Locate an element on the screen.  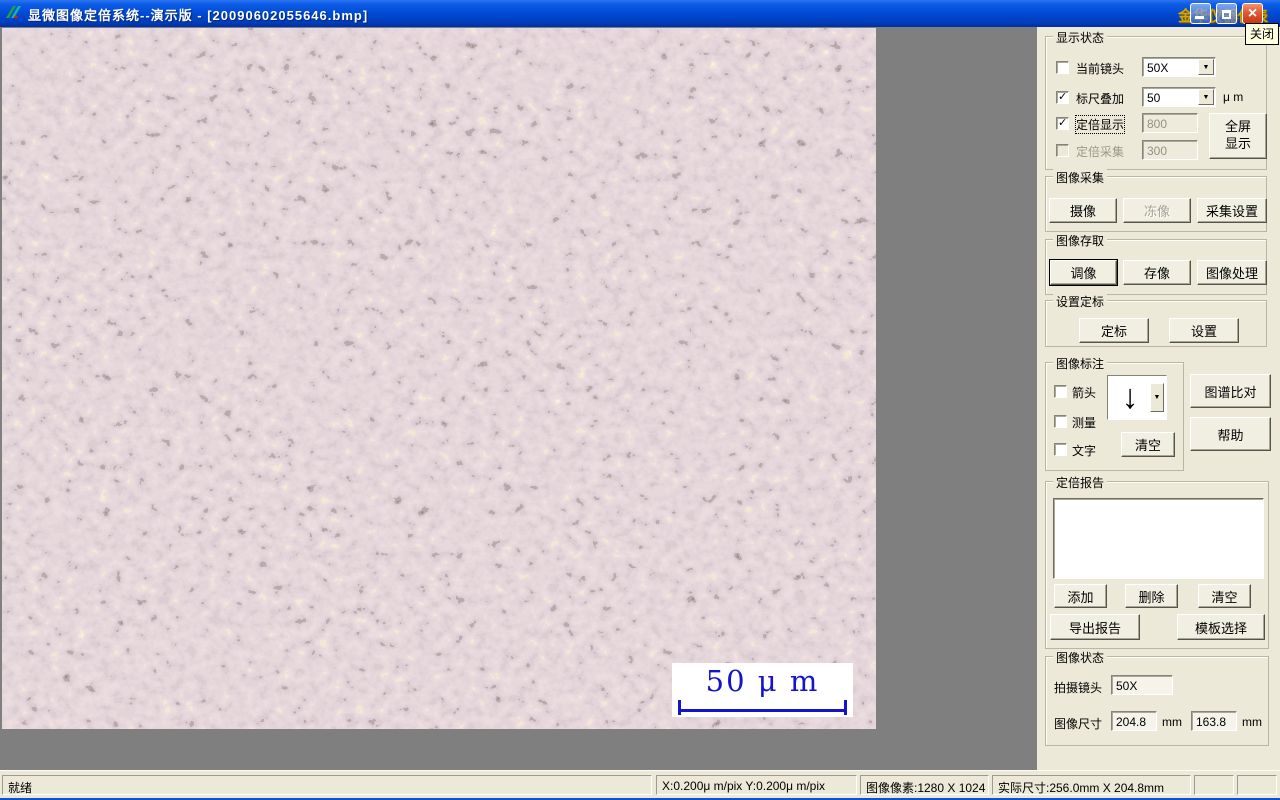
current-lens-checkbox is located at coordinates (1062, 67).